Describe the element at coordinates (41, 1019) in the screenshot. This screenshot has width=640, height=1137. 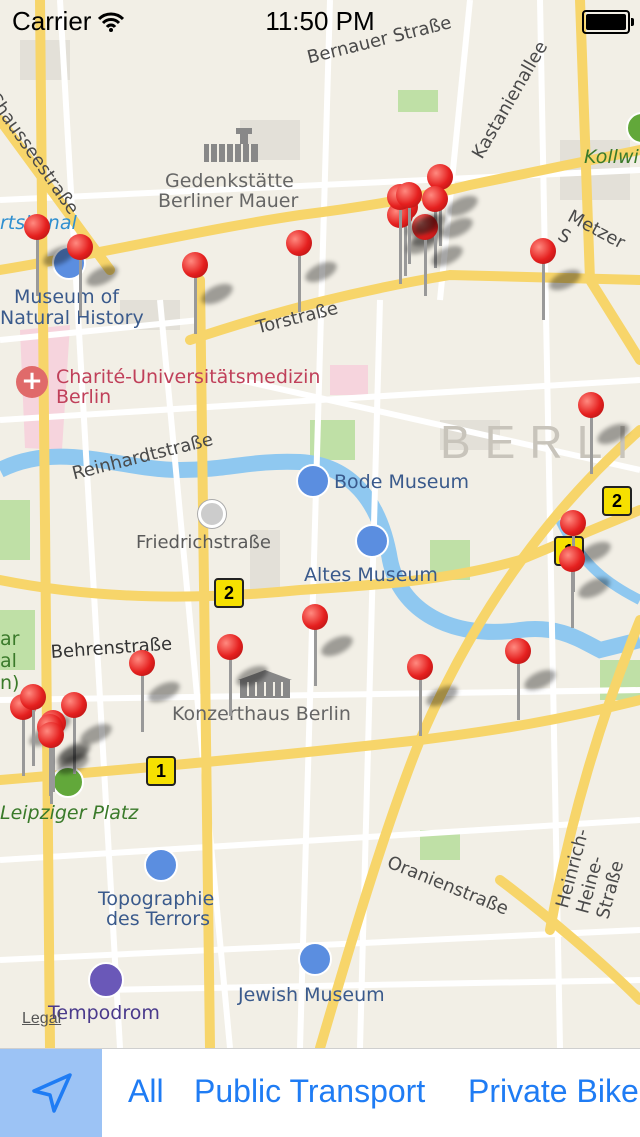
I see `legal-link: Legal` at that location.